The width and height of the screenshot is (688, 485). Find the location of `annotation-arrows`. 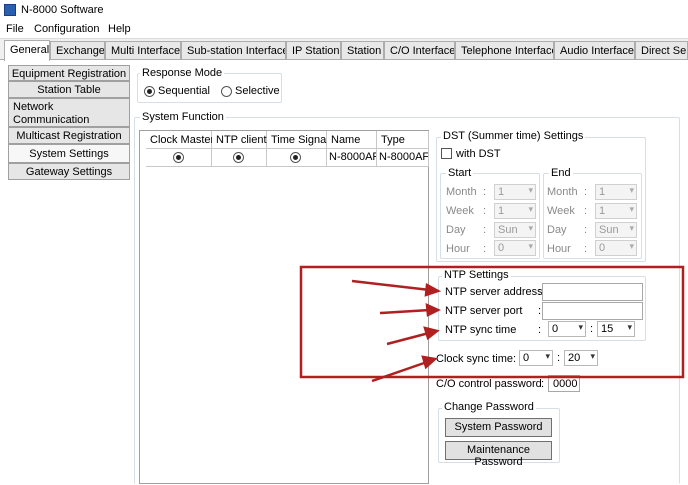

annotation-arrows is located at coordinates (396, 331).